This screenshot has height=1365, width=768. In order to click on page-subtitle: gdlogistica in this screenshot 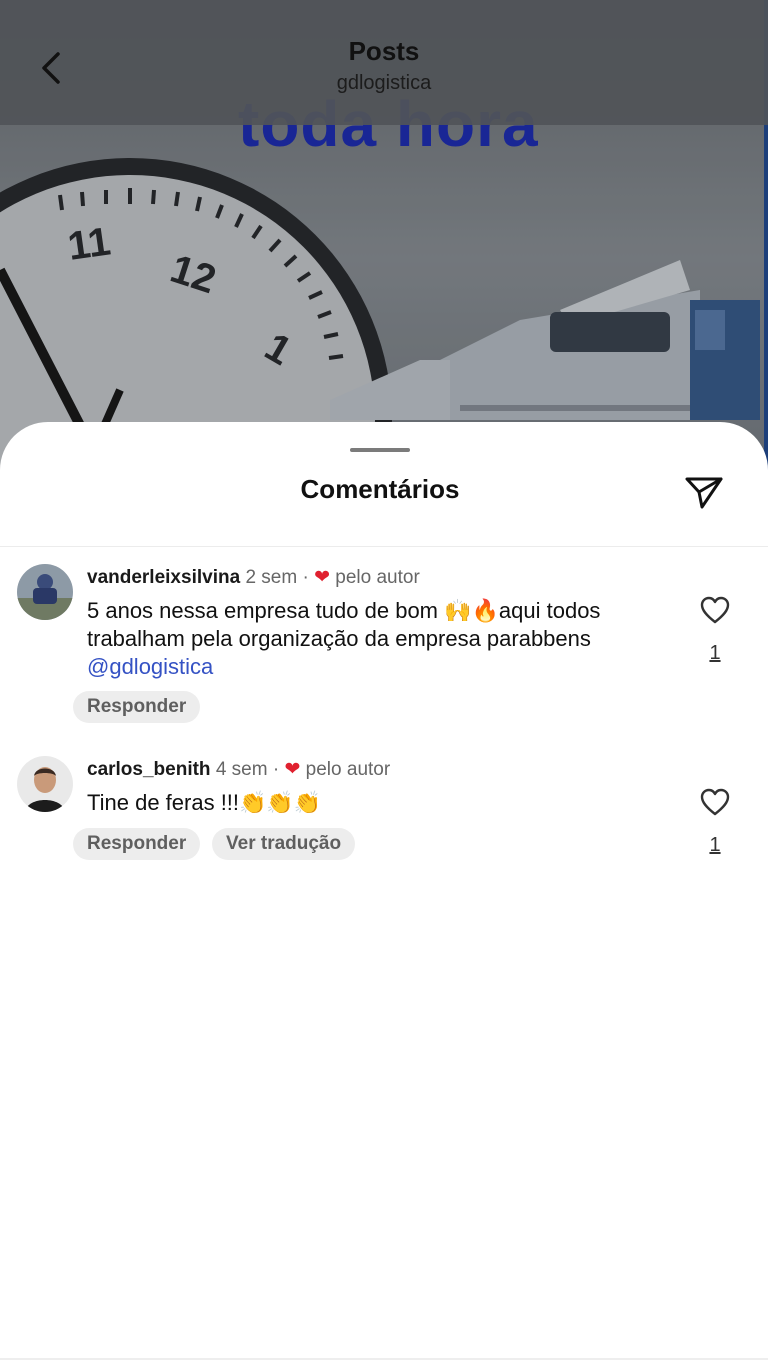, I will do `click(384, 83)`.